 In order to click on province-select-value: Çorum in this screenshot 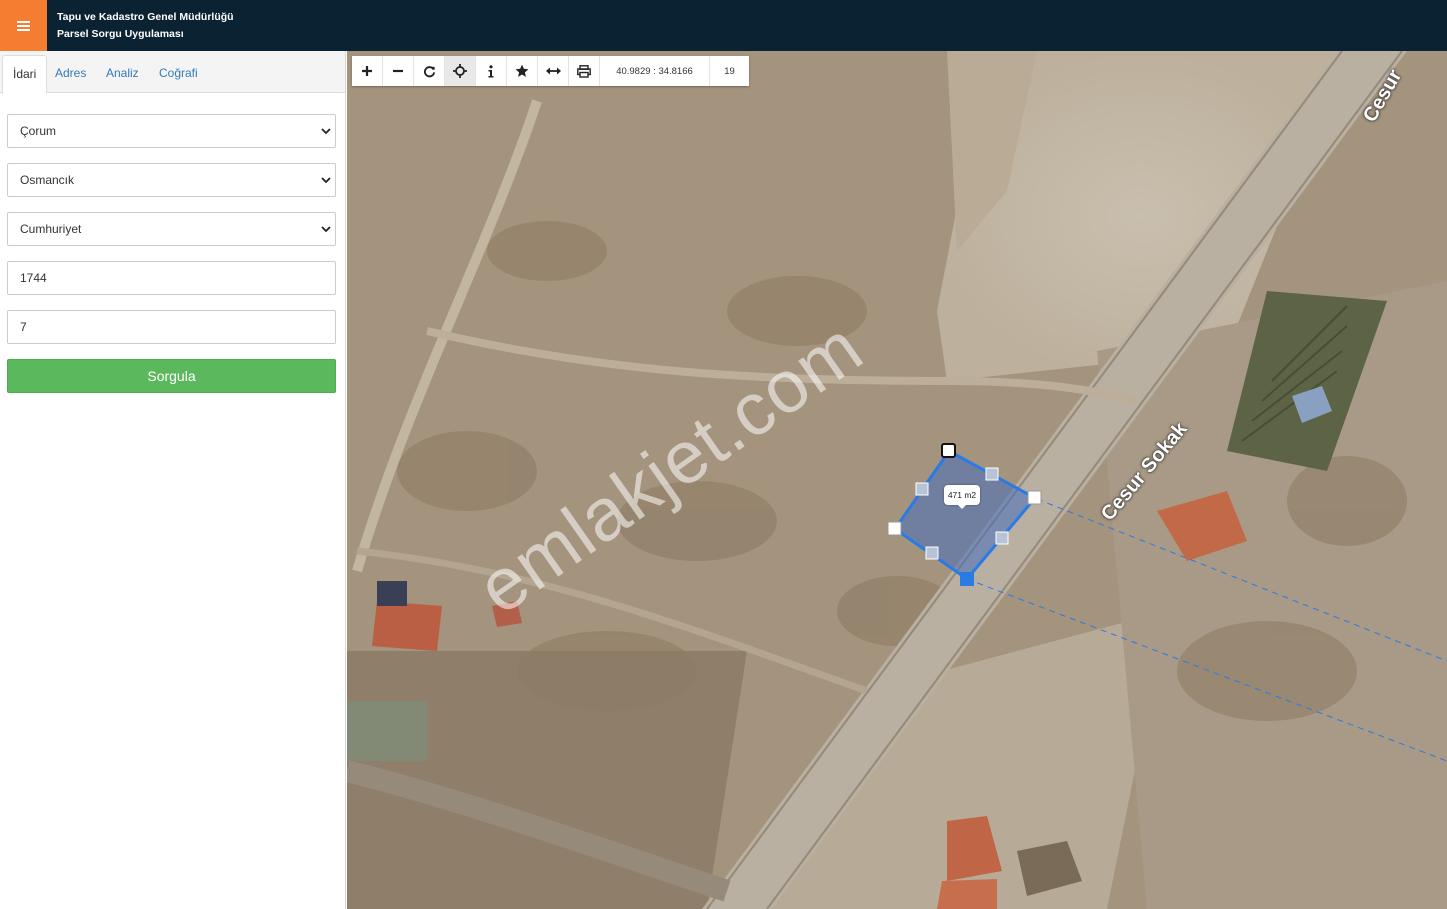, I will do `click(38, 131)`.